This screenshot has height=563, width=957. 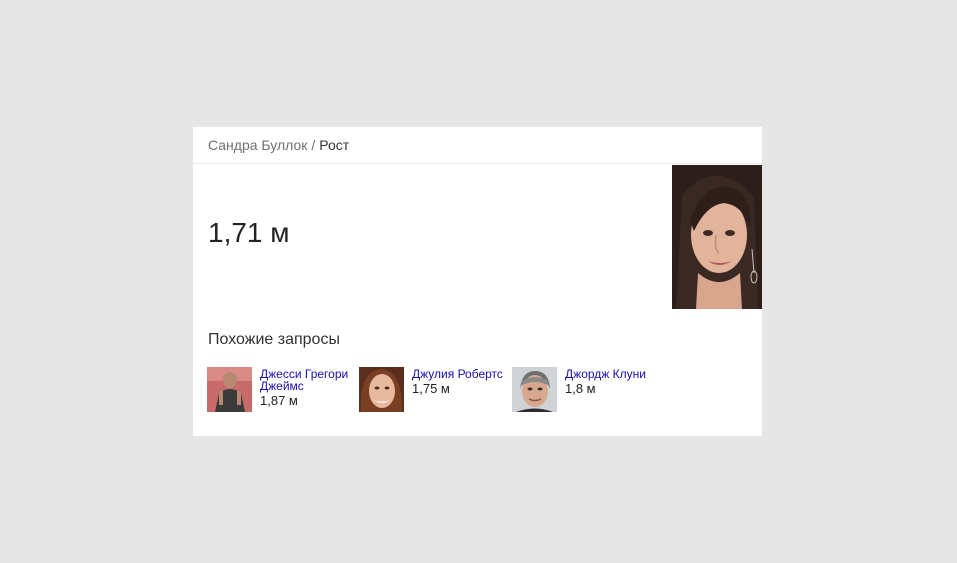 What do you see at coordinates (459, 382) in the screenshot?
I see `related-item-text: Джулия Робертс 1,75 м` at bounding box center [459, 382].